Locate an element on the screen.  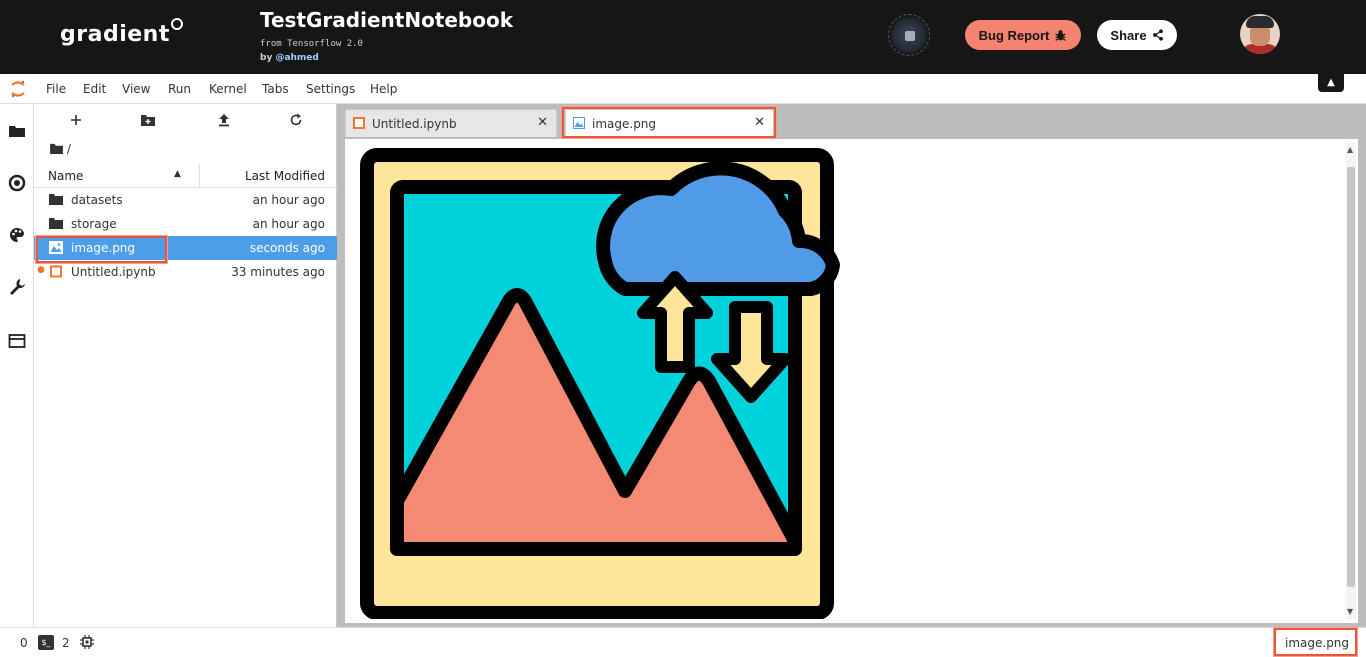
tabs-panel-icon is located at coordinates (17, 341).